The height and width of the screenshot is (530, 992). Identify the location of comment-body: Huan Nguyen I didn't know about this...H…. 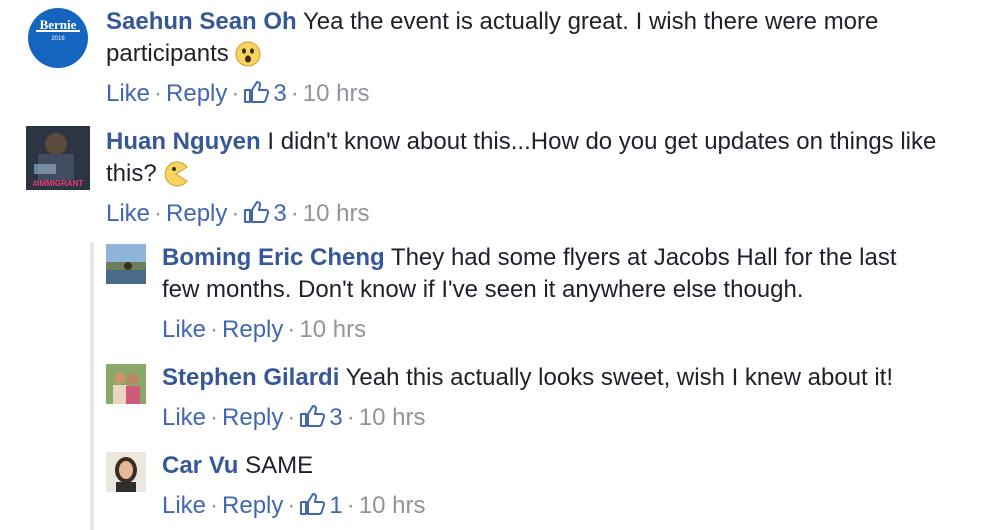
(546, 161).